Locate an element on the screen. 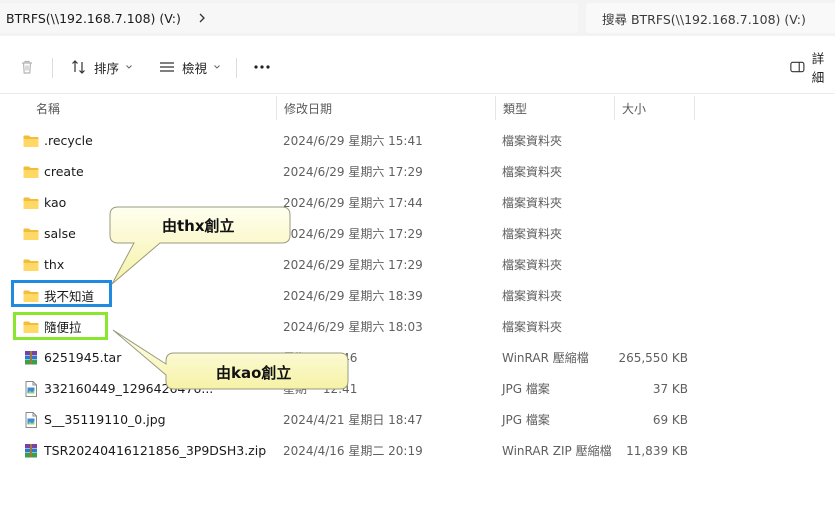  column-header-name: 名稱 is located at coordinates (48, 108).